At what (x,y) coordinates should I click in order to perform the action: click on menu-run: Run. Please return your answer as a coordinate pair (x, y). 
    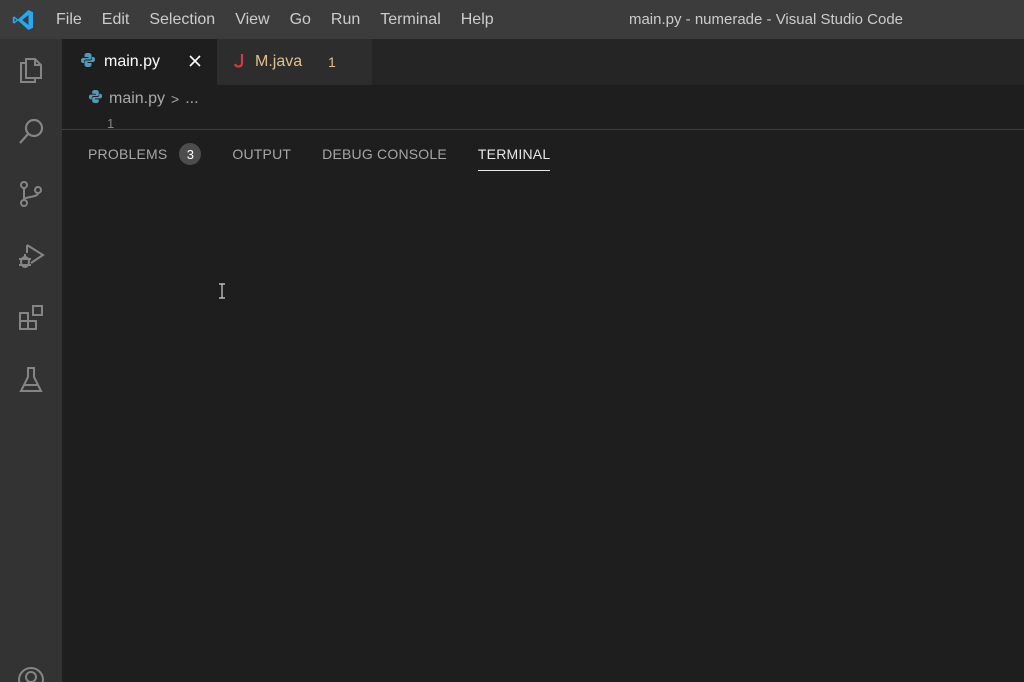
    Looking at the image, I should click on (345, 19).